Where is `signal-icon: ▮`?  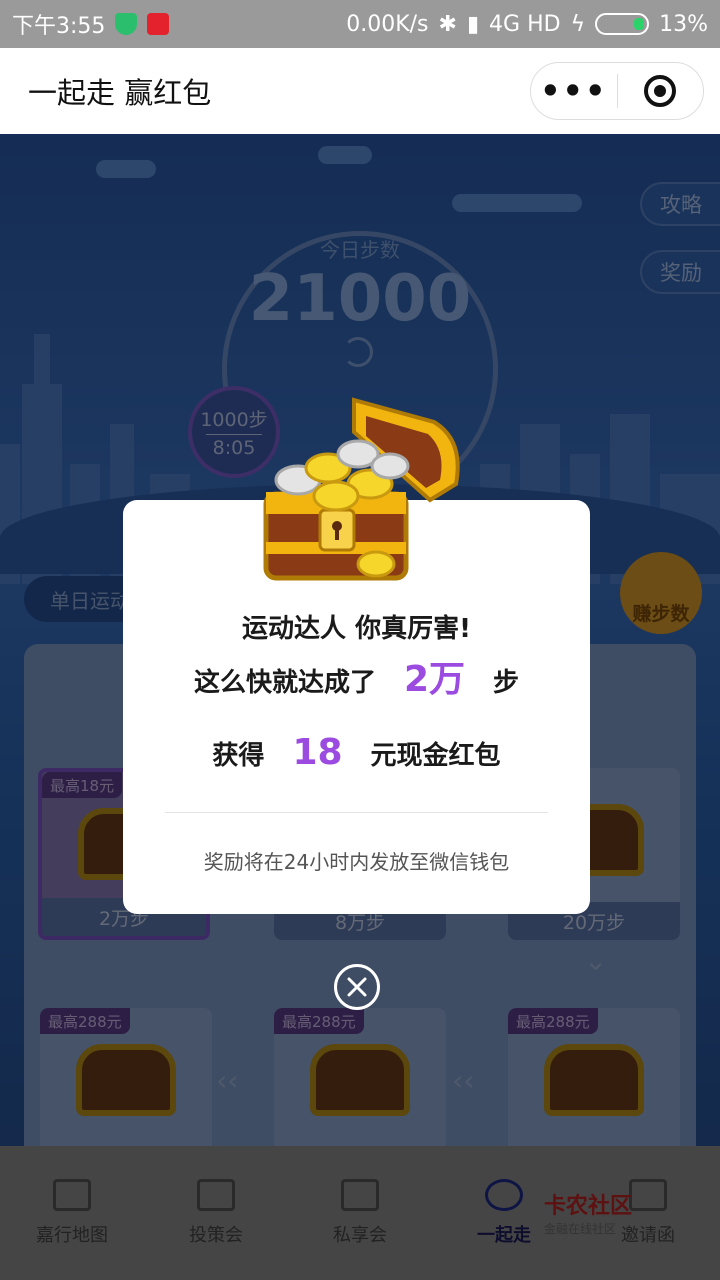 signal-icon: ▮ is located at coordinates (473, 24).